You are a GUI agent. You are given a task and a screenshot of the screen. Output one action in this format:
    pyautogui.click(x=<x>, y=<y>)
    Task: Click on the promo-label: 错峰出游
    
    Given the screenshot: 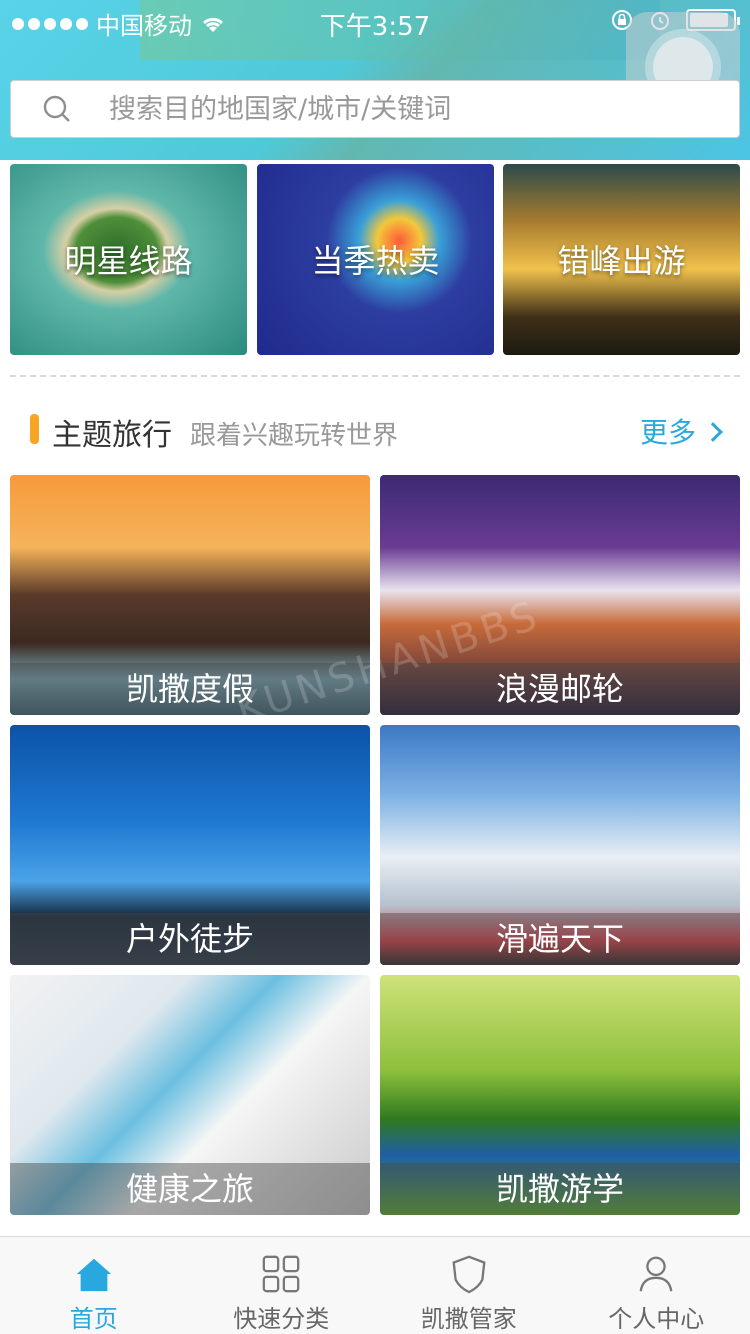 What is the action you would take?
    pyautogui.click(x=621, y=261)
    